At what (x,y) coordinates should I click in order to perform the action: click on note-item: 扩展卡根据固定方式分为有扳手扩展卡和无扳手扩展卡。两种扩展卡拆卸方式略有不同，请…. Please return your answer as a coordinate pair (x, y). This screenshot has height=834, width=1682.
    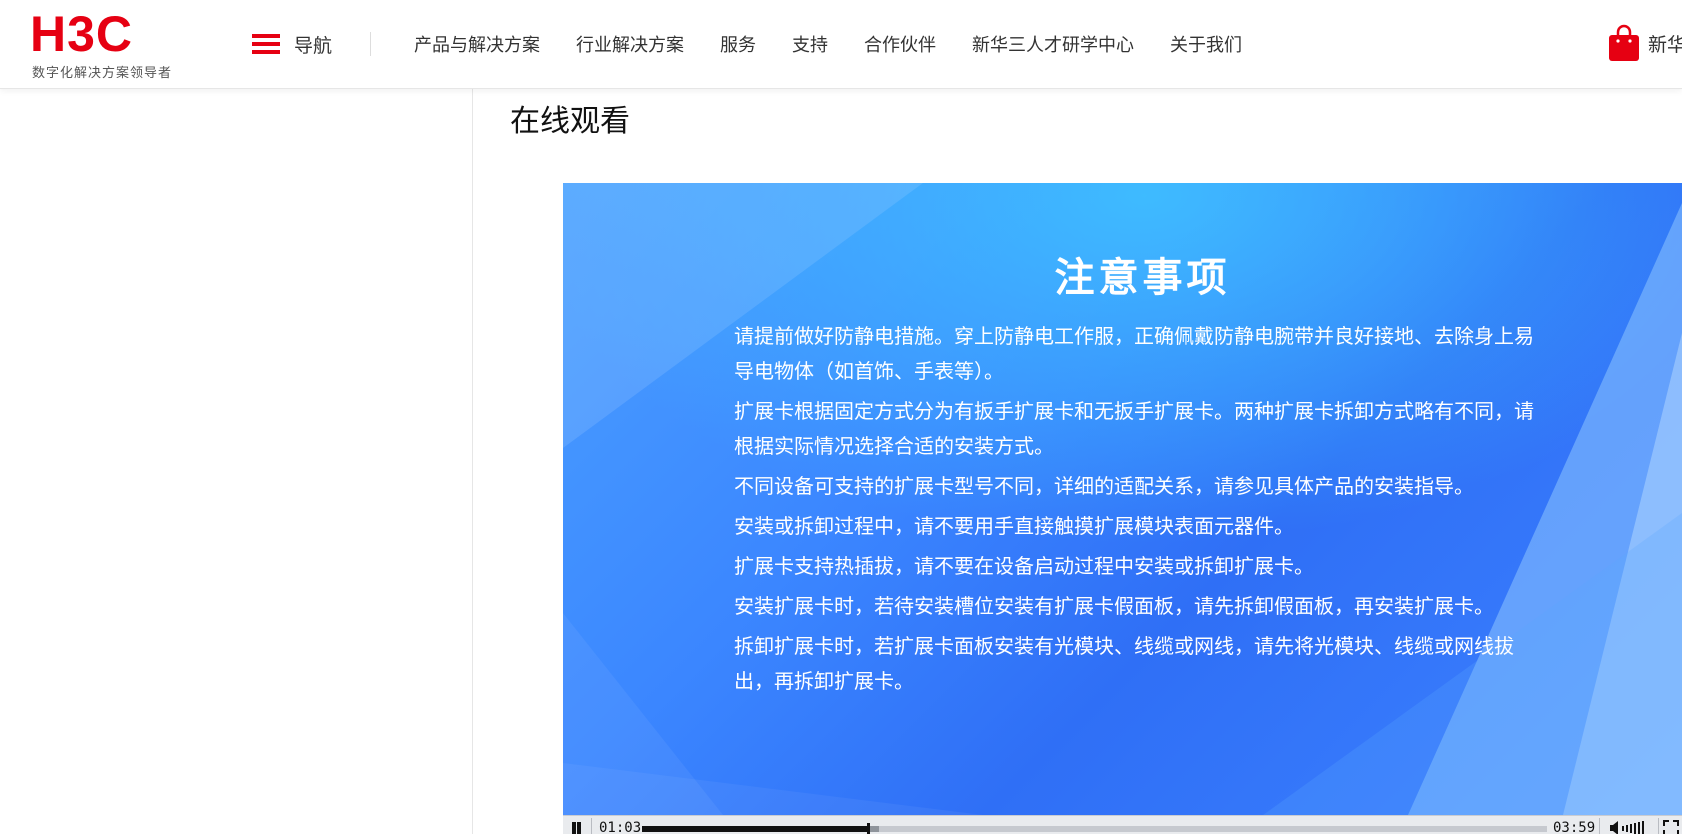
    Looking at the image, I should click on (1134, 428).